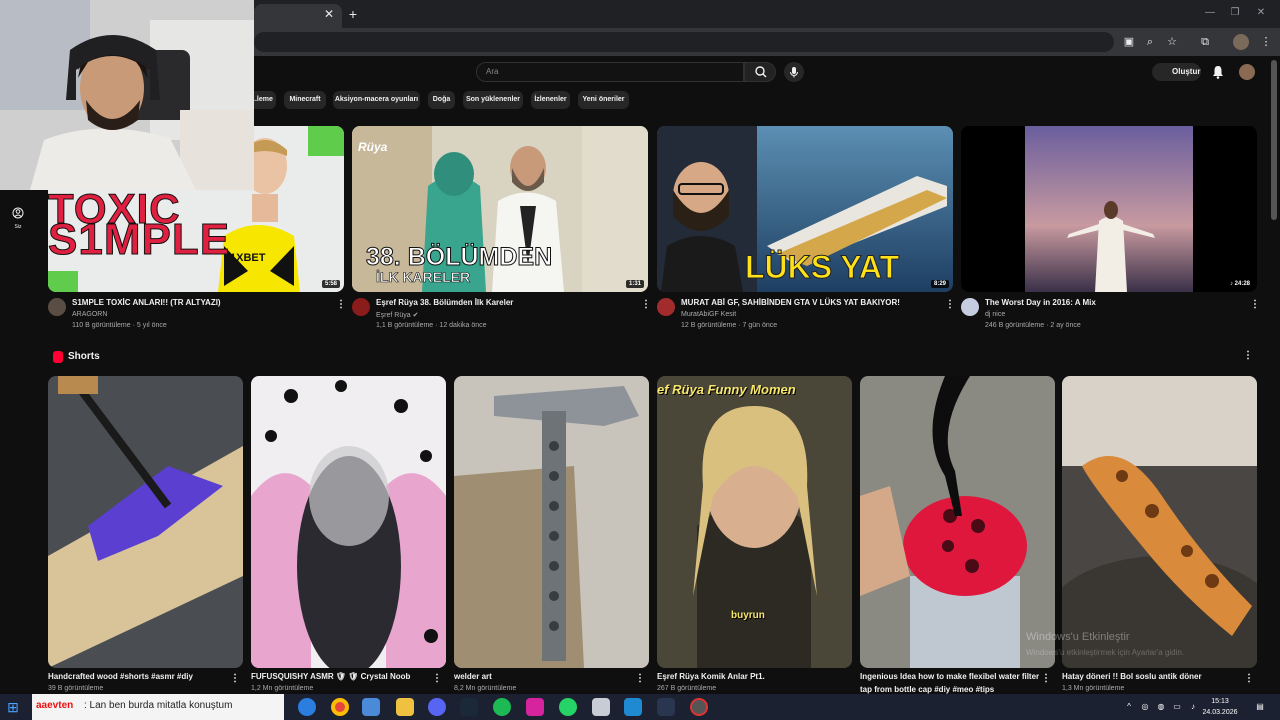 The height and width of the screenshot is (720, 1280). I want to click on short-thumbnail: ef Rüya Funny Momen buyrun, so click(754, 522).